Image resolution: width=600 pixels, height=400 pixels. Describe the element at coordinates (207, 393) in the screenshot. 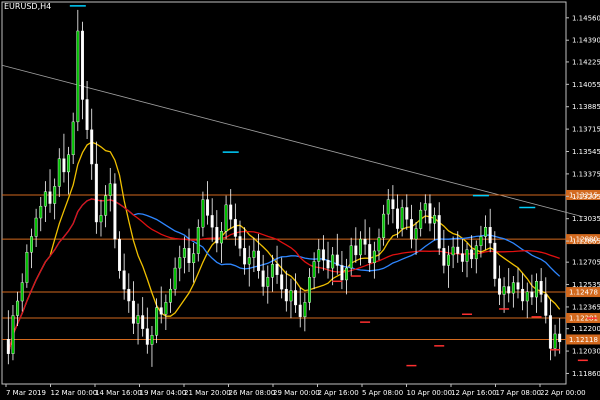

I see `time-tick-label: 21 Mar 20:00` at that location.